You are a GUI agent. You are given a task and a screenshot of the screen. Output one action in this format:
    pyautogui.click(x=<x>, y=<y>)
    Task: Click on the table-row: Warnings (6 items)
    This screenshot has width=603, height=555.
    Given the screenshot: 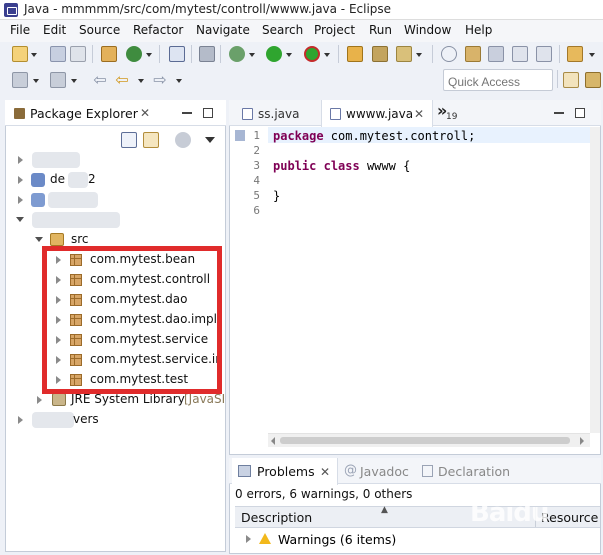 What is the action you would take?
    pyautogui.click(x=417, y=540)
    